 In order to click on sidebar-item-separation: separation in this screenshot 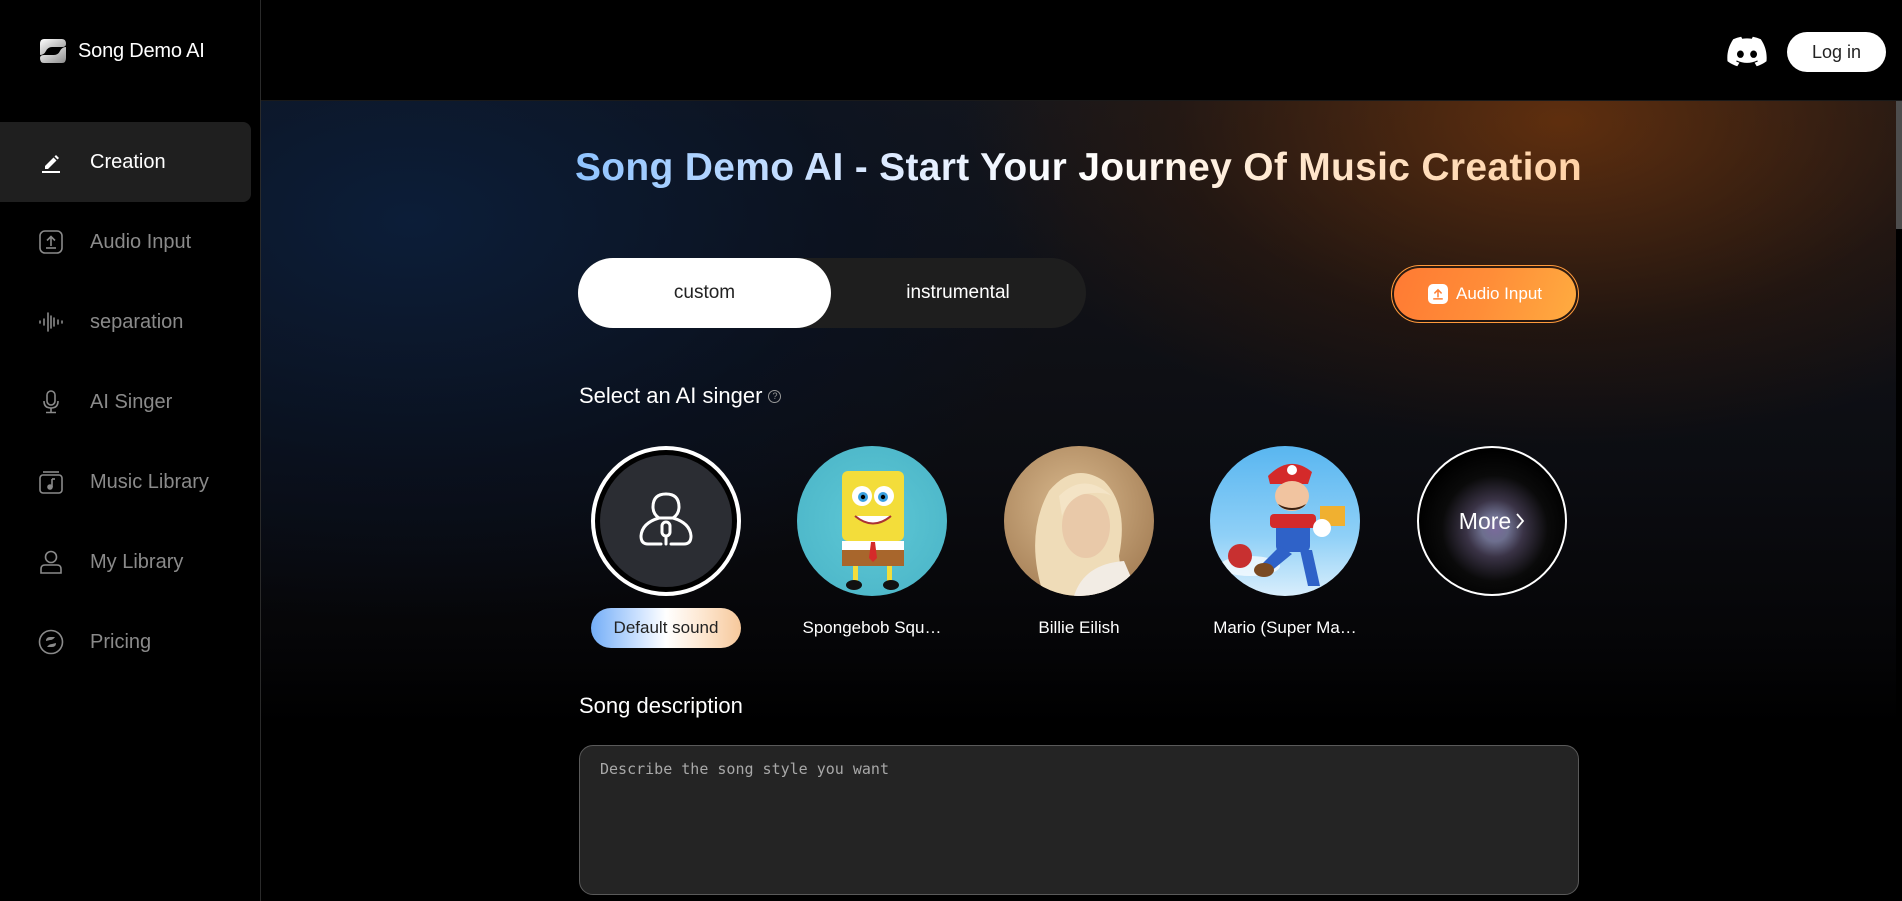, I will do `click(125, 322)`.